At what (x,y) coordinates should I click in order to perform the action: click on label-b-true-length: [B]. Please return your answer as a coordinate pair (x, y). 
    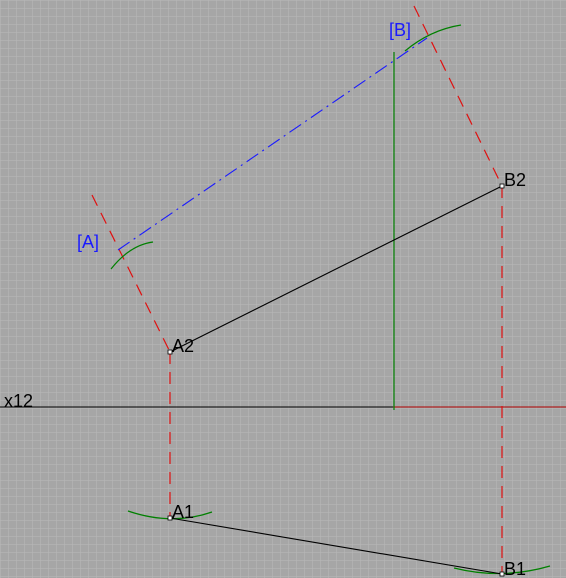
    Looking at the image, I should click on (400, 30).